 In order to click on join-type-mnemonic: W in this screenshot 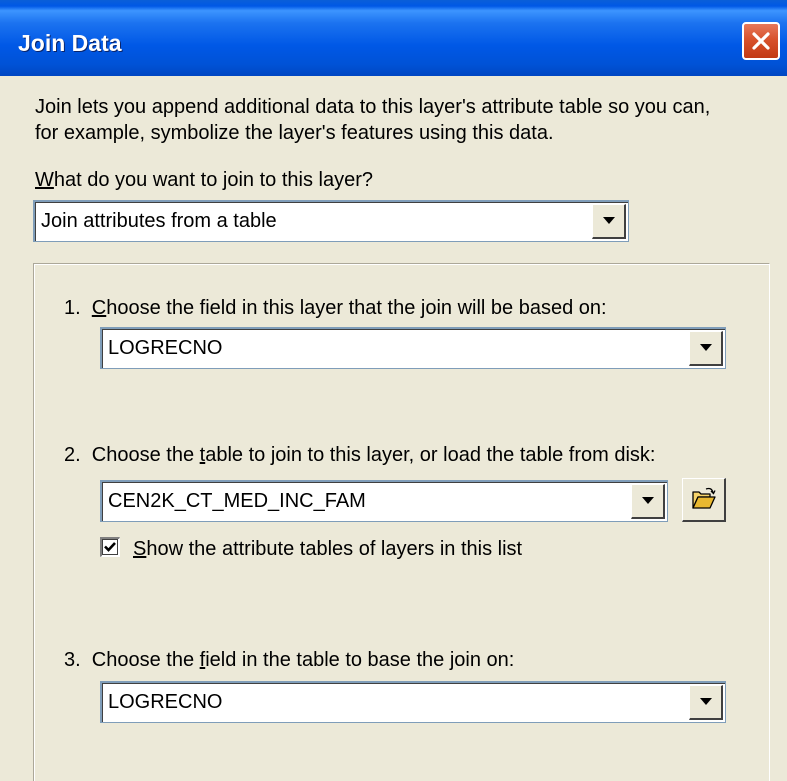, I will do `click(44, 180)`.